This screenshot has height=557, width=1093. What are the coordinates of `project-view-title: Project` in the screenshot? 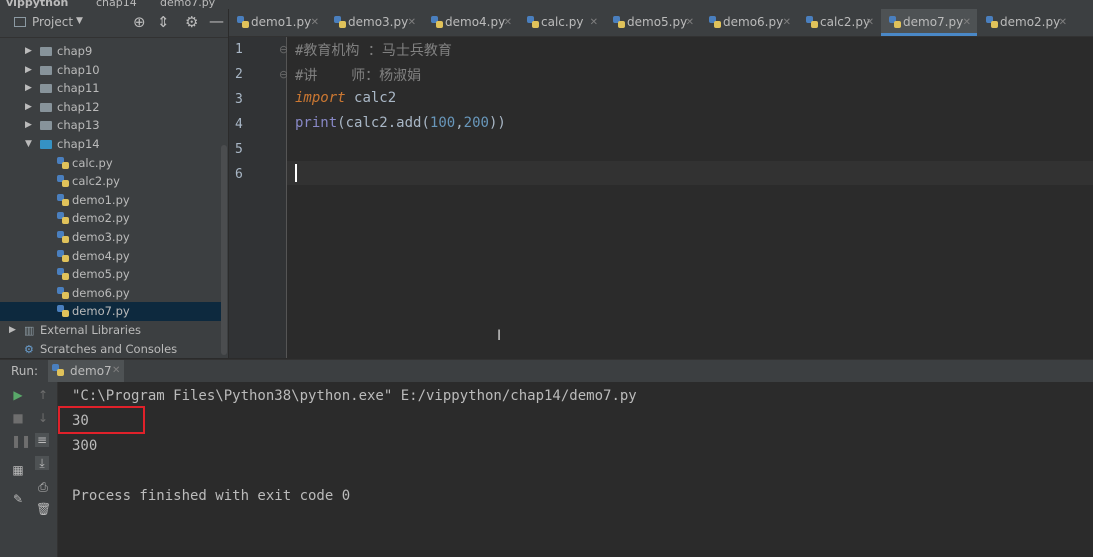 It's located at (52, 22).